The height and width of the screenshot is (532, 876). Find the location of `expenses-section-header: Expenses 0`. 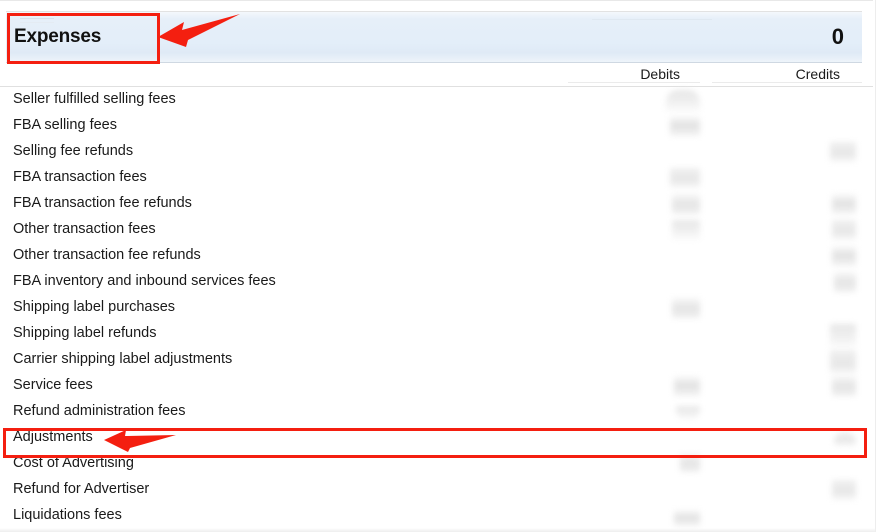

expenses-section-header: Expenses 0 is located at coordinates (434, 37).